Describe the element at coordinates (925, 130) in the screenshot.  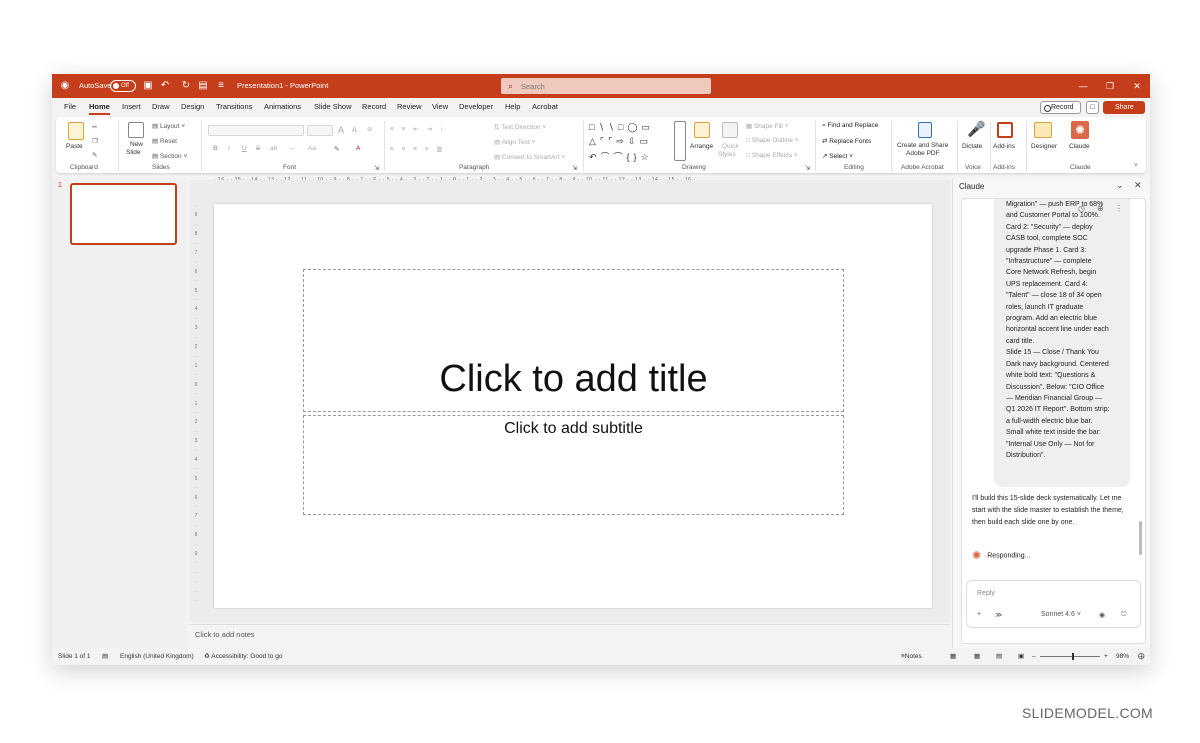
I see `adobe-pdf-icon` at that location.